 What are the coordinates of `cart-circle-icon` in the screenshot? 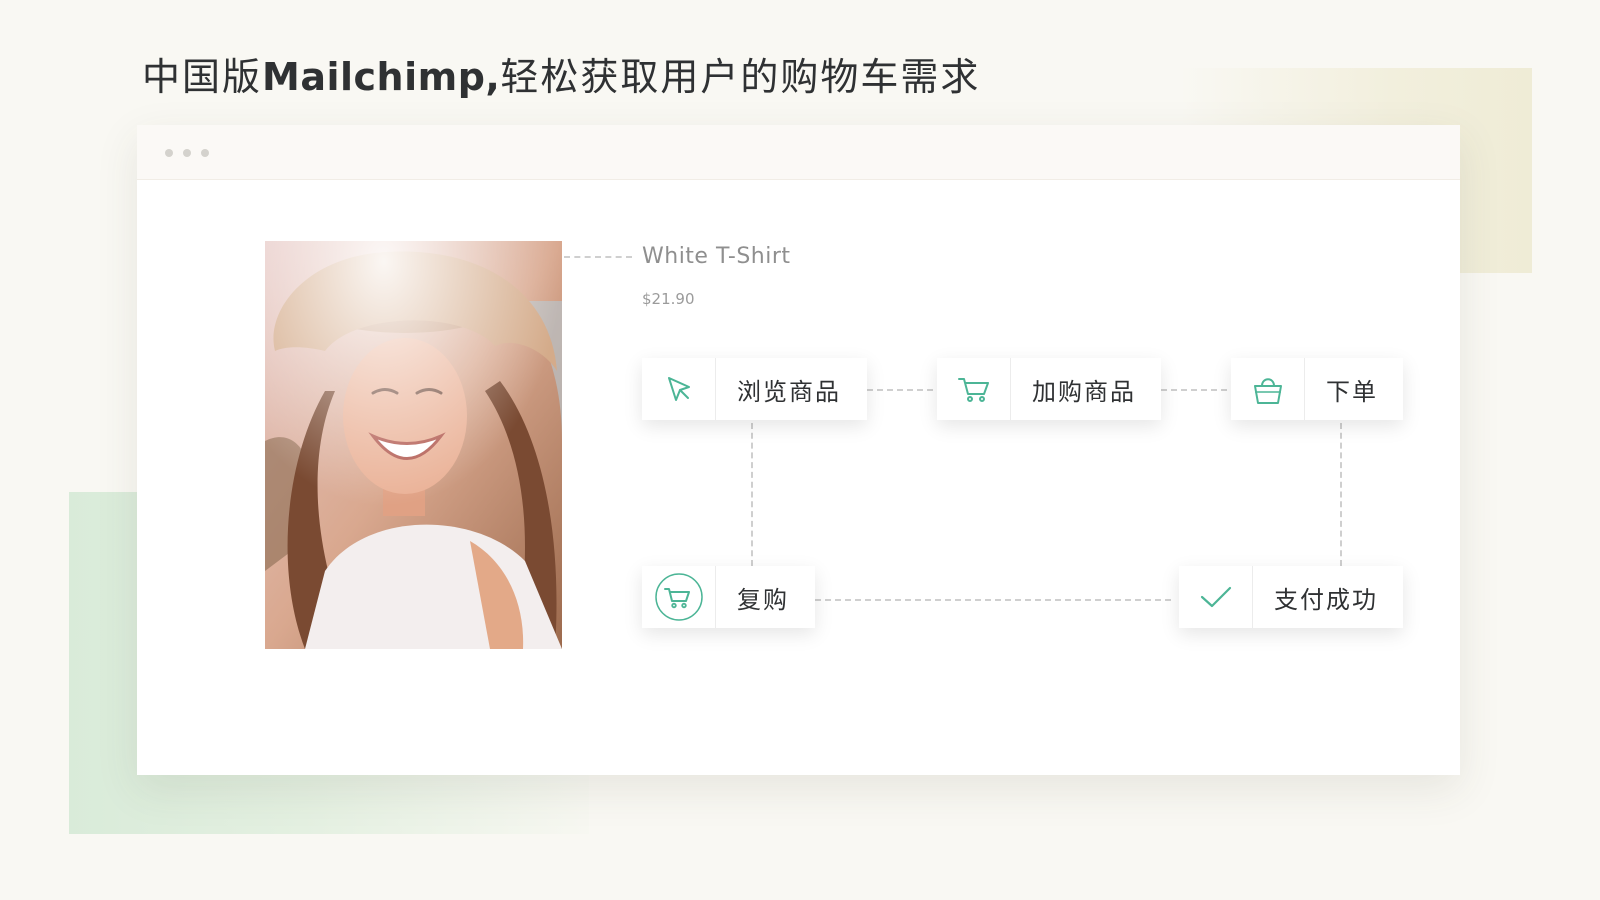 It's located at (679, 597).